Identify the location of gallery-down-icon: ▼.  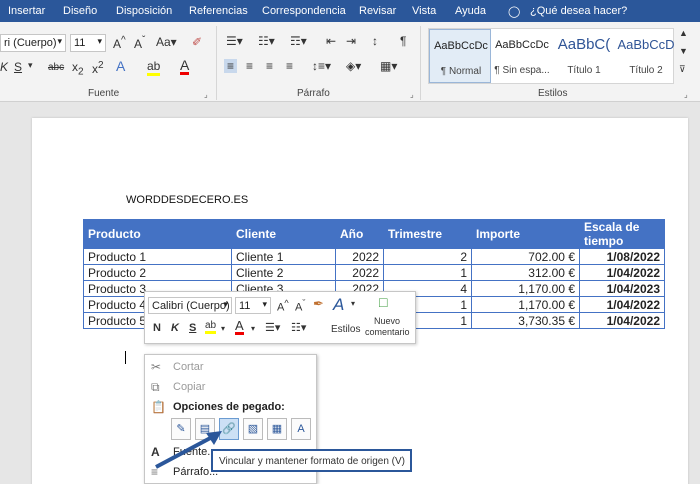
(683, 51).